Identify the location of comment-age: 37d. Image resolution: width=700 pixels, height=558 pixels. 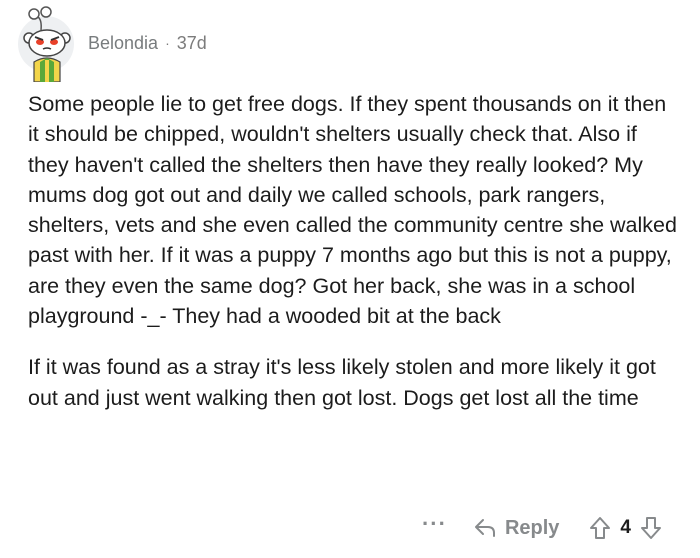
(192, 43).